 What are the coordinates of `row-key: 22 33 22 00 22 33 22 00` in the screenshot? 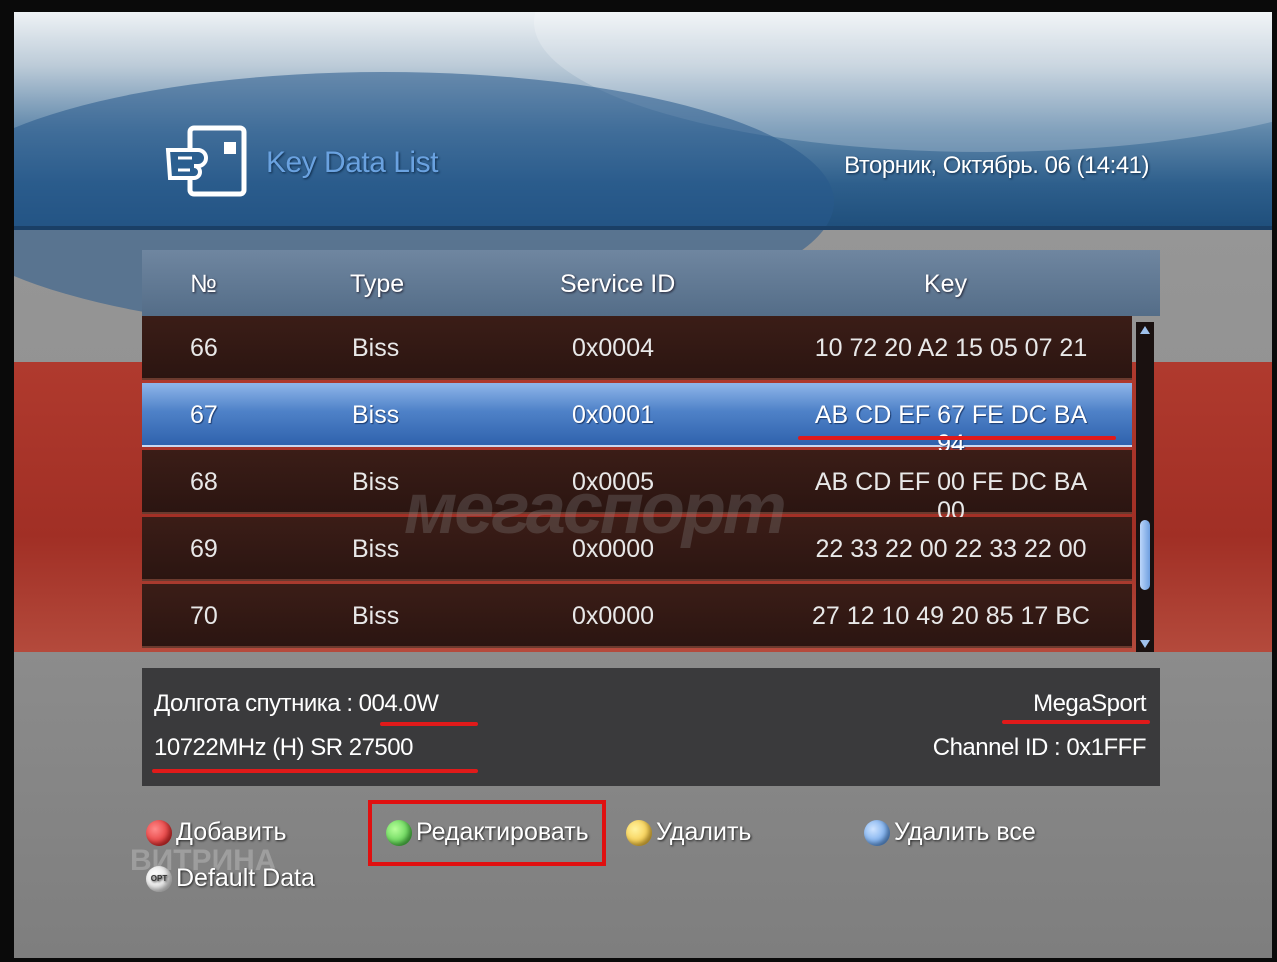 It's located at (951, 549).